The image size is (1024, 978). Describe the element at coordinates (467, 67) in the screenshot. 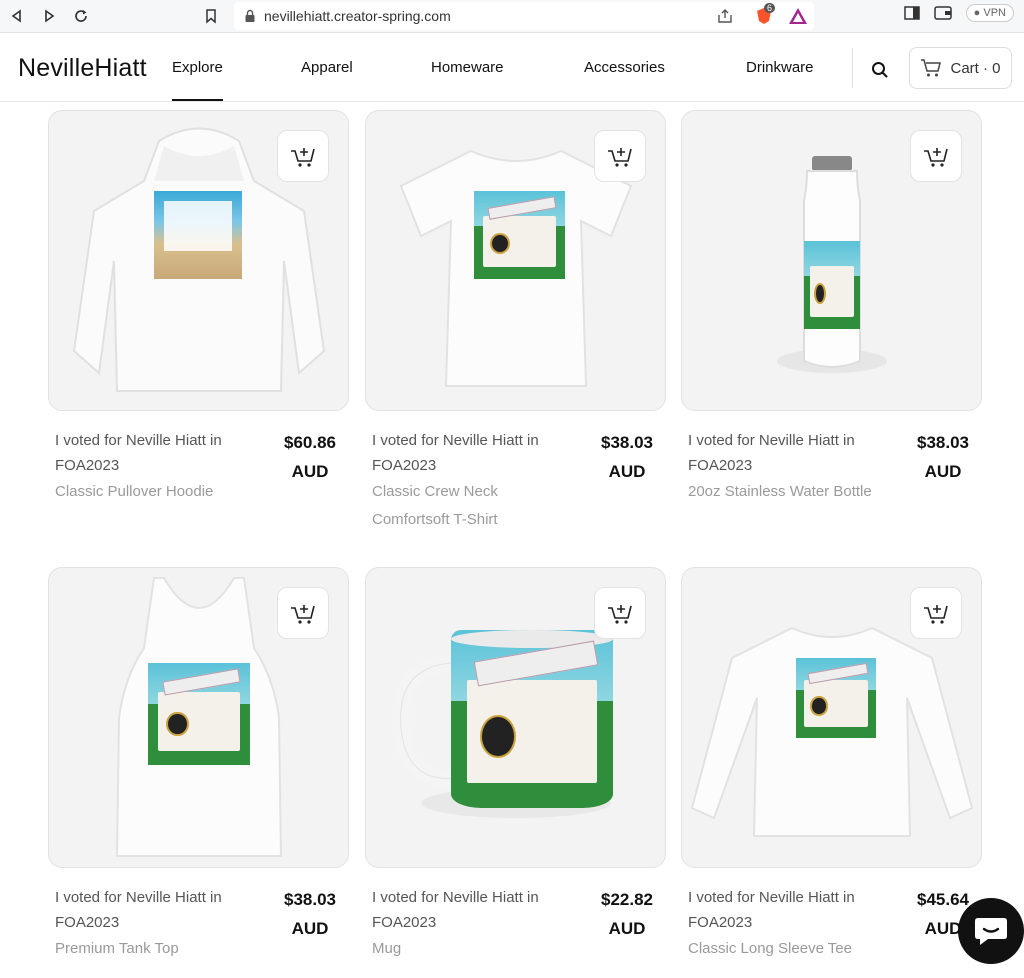

I see `nav-homeware: Homeware` at that location.